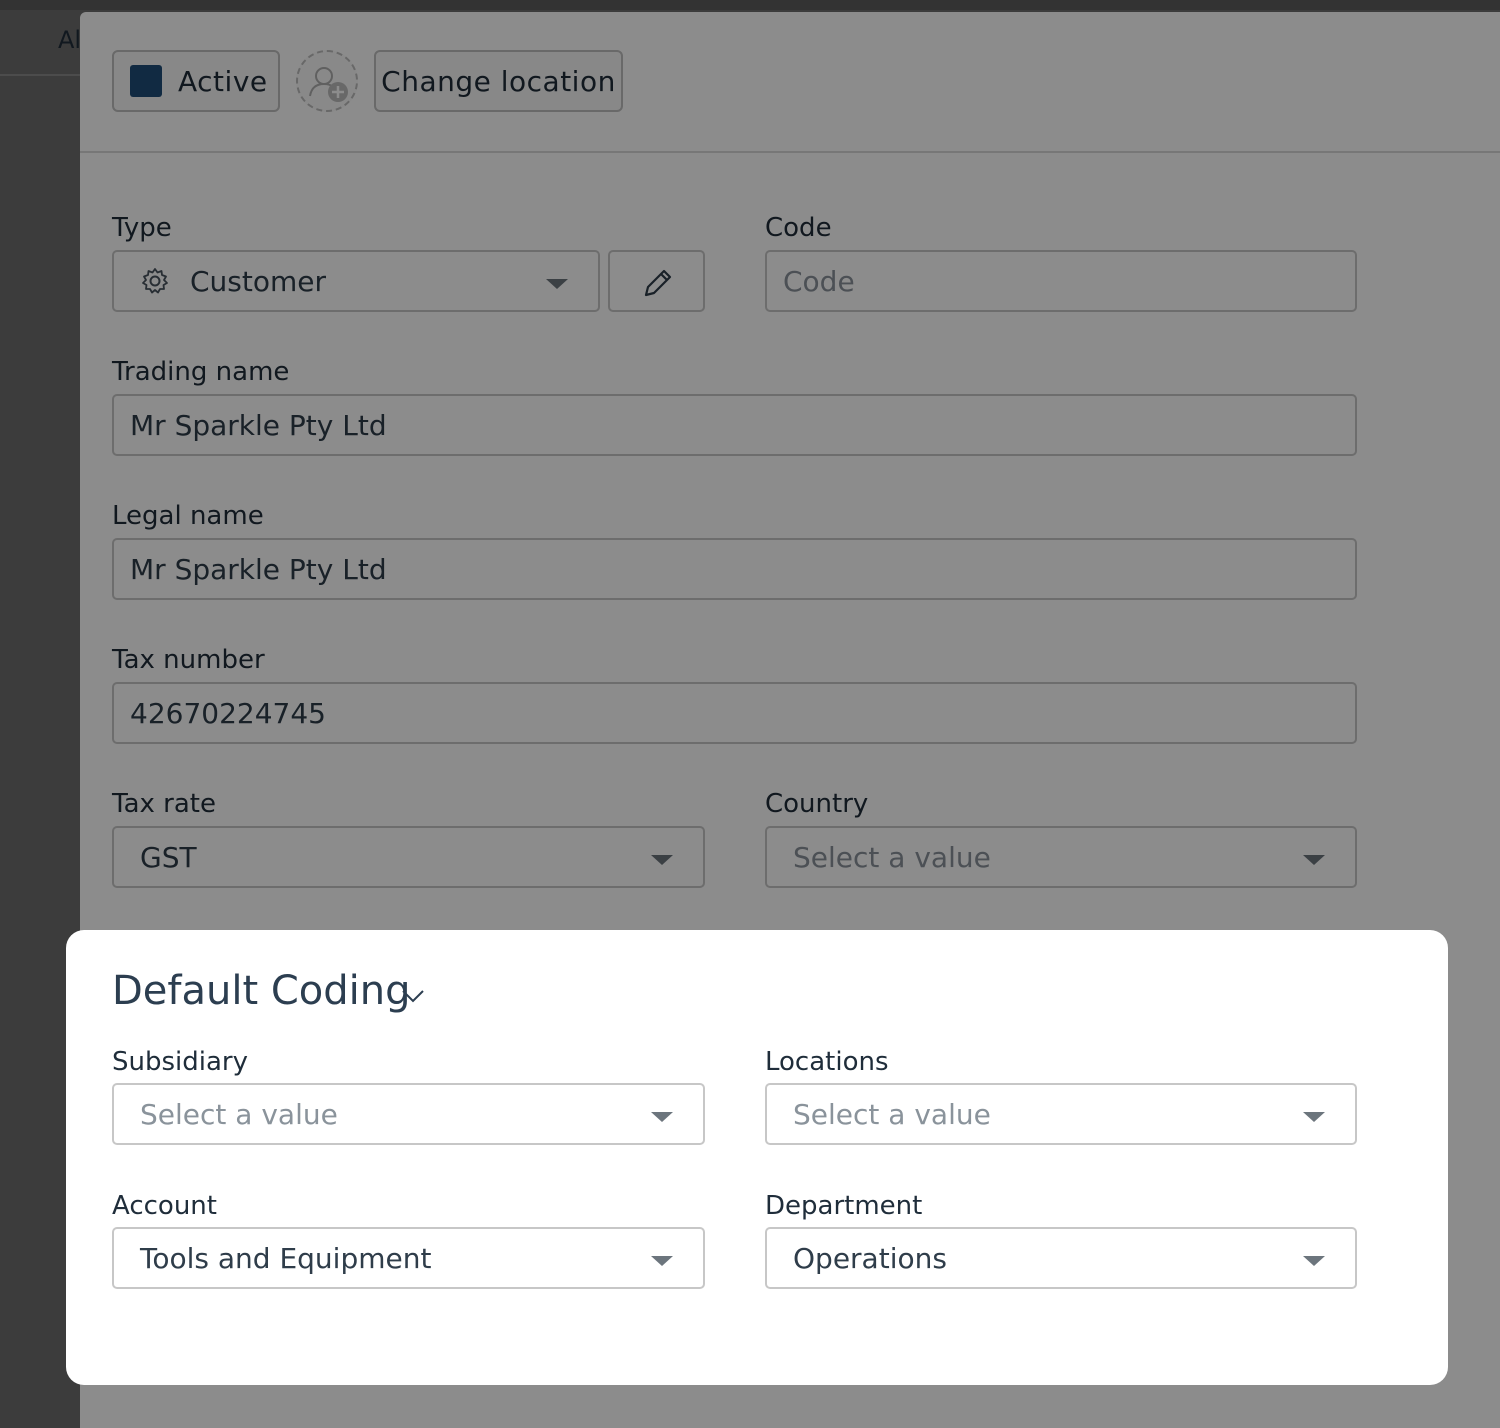 This screenshot has width=1500, height=1428. What do you see at coordinates (188, 516) in the screenshot?
I see `legal-name-label: Legal name` at bounding box center [188, 516].